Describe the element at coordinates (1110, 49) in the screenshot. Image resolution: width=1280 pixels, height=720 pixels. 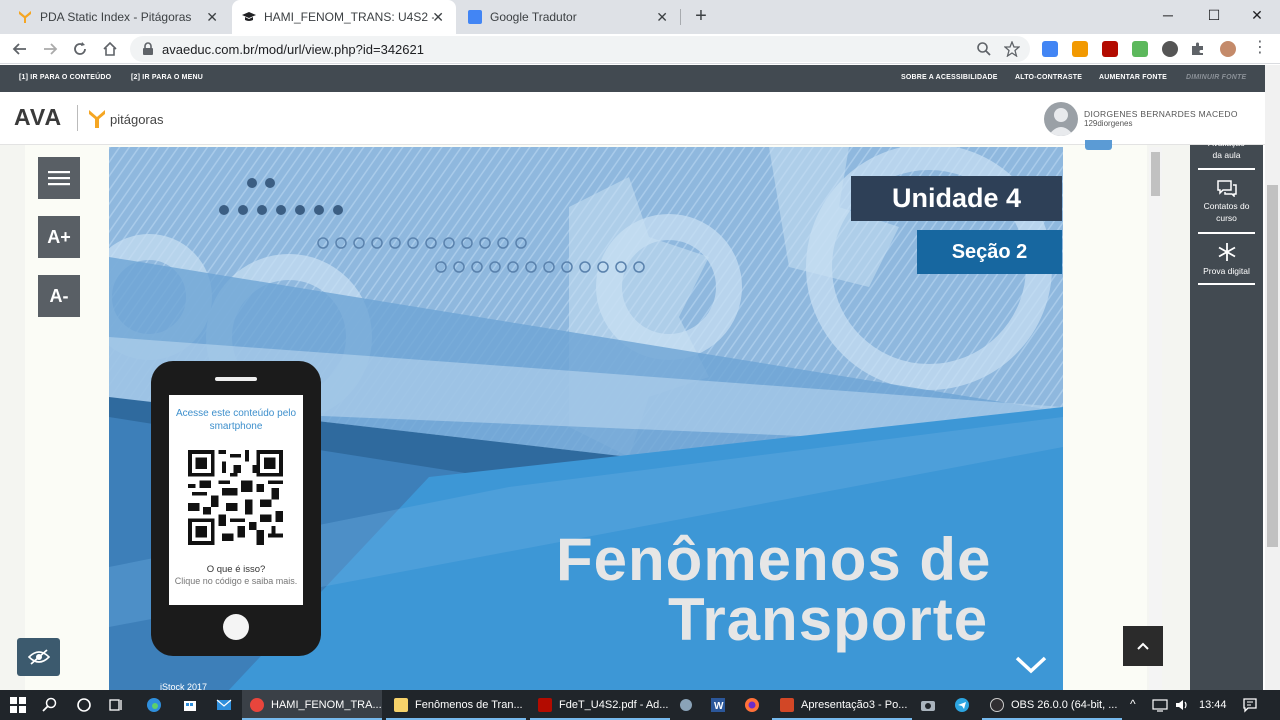
I see `acrobat-extension-icon` at that location.